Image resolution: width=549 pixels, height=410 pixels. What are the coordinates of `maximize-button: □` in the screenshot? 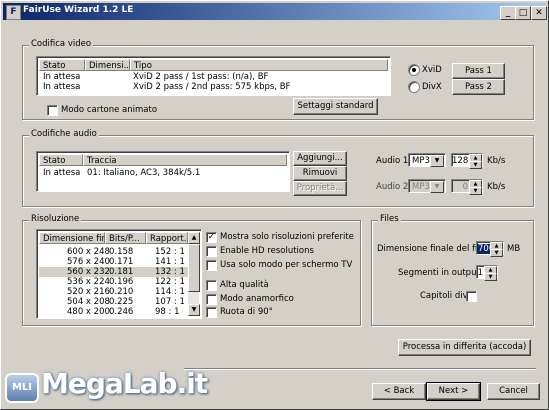 It's located at (523, 13).